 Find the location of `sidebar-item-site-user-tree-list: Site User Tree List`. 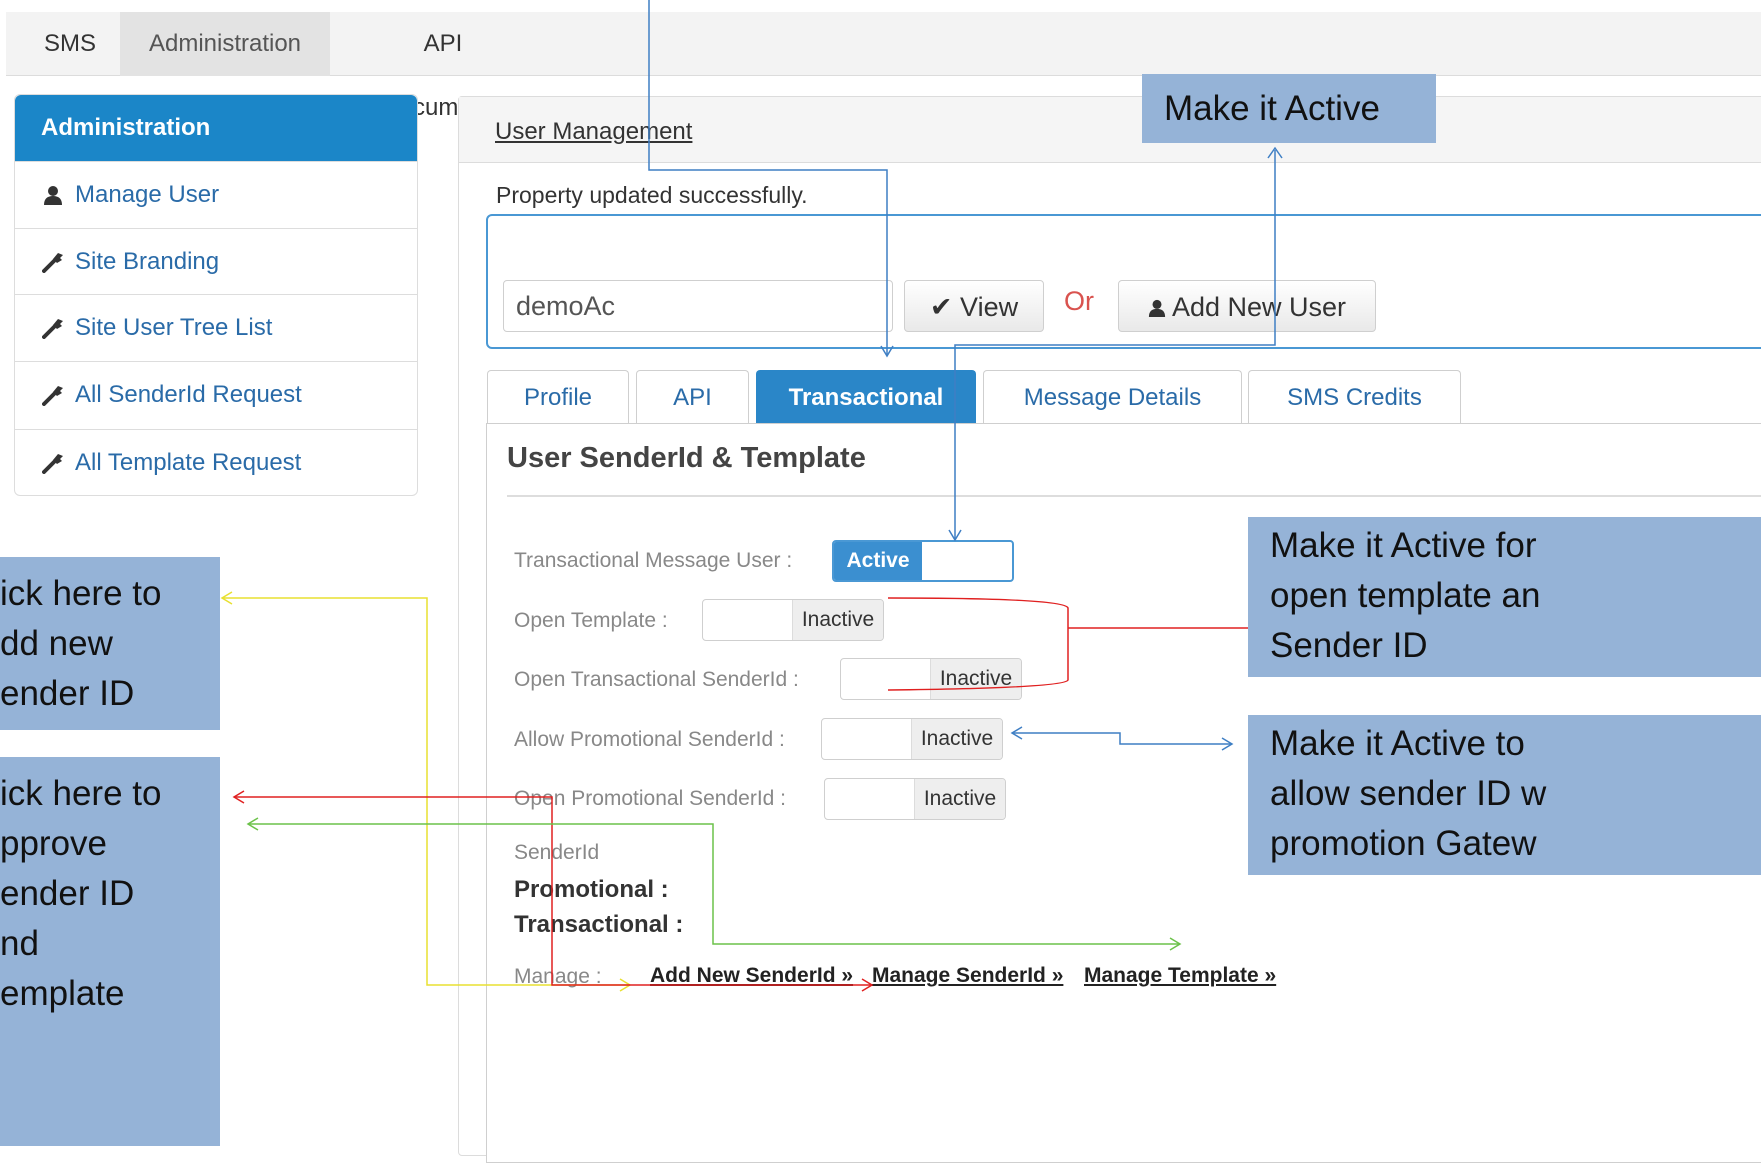

sidebar-item-site-user-tree-list: Site User Tree List is located at coordinates (216, 327).